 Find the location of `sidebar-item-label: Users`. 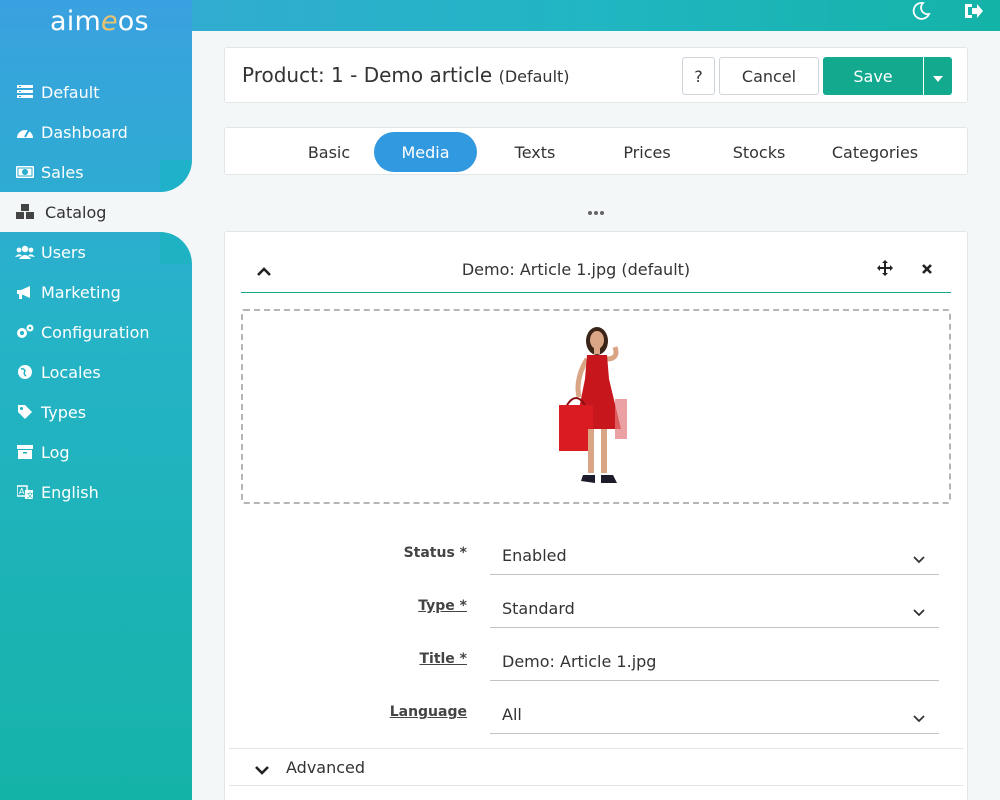

sidebar-item-label: Users is located at coordinates (63, 252).